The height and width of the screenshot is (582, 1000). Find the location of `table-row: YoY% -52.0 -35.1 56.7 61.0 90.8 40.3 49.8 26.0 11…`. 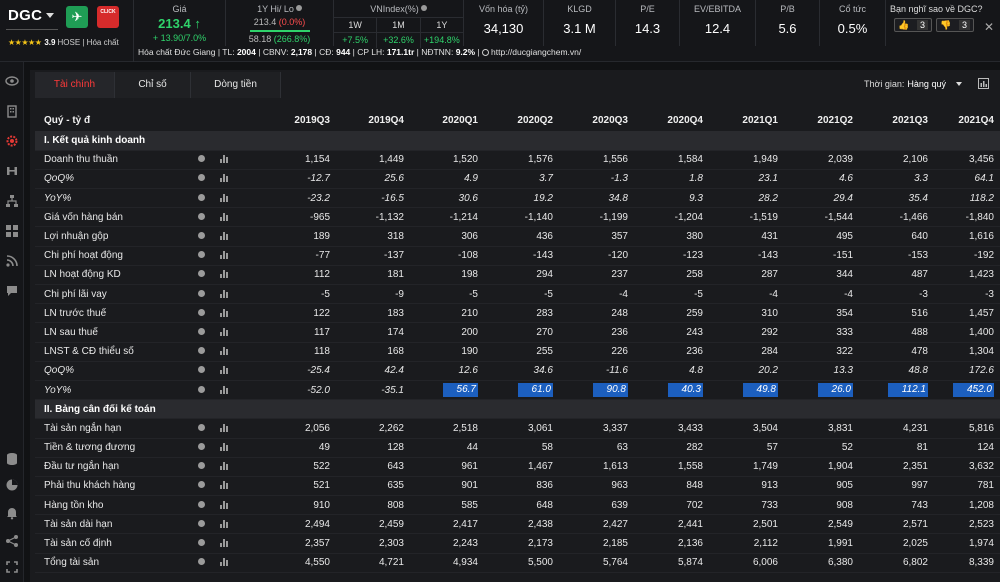

table-row: YoY% -52.0 -35.1 56.7 61.0 90.8 40.3 49.8 26.0 11… is located at coordinates (517, 390).